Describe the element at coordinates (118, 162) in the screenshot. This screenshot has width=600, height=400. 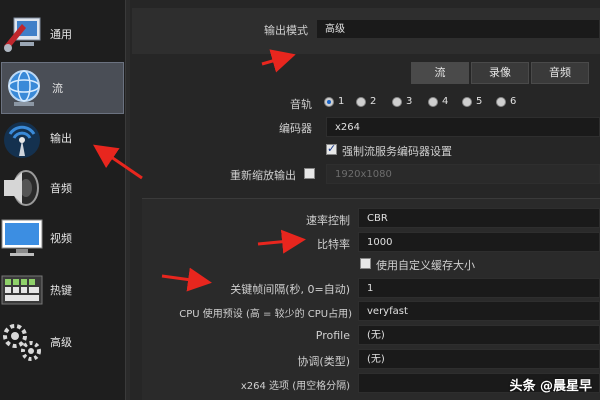
I see `arrow-to-output-nav` at that location.